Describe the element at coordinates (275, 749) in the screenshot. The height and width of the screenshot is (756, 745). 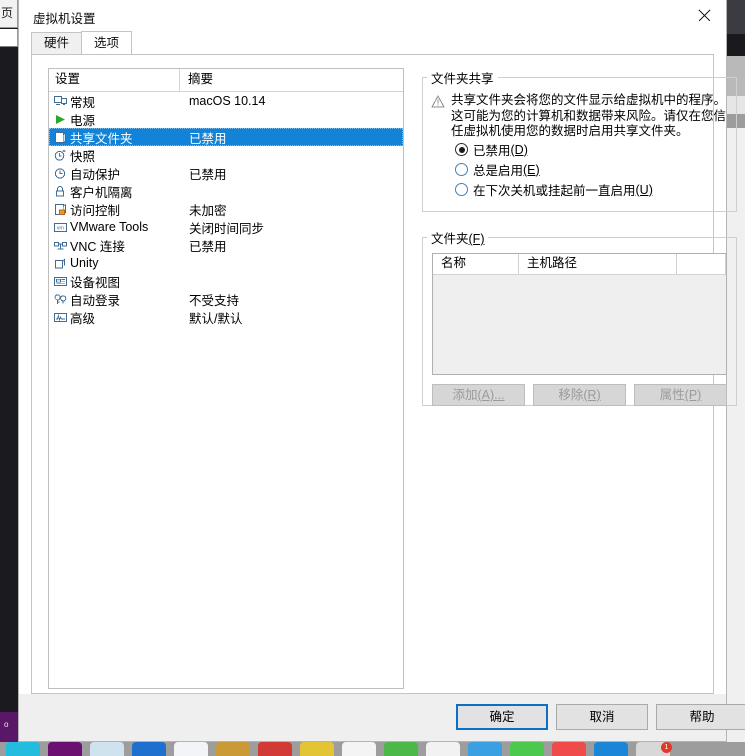
I see `dock-icon-music` at that location.